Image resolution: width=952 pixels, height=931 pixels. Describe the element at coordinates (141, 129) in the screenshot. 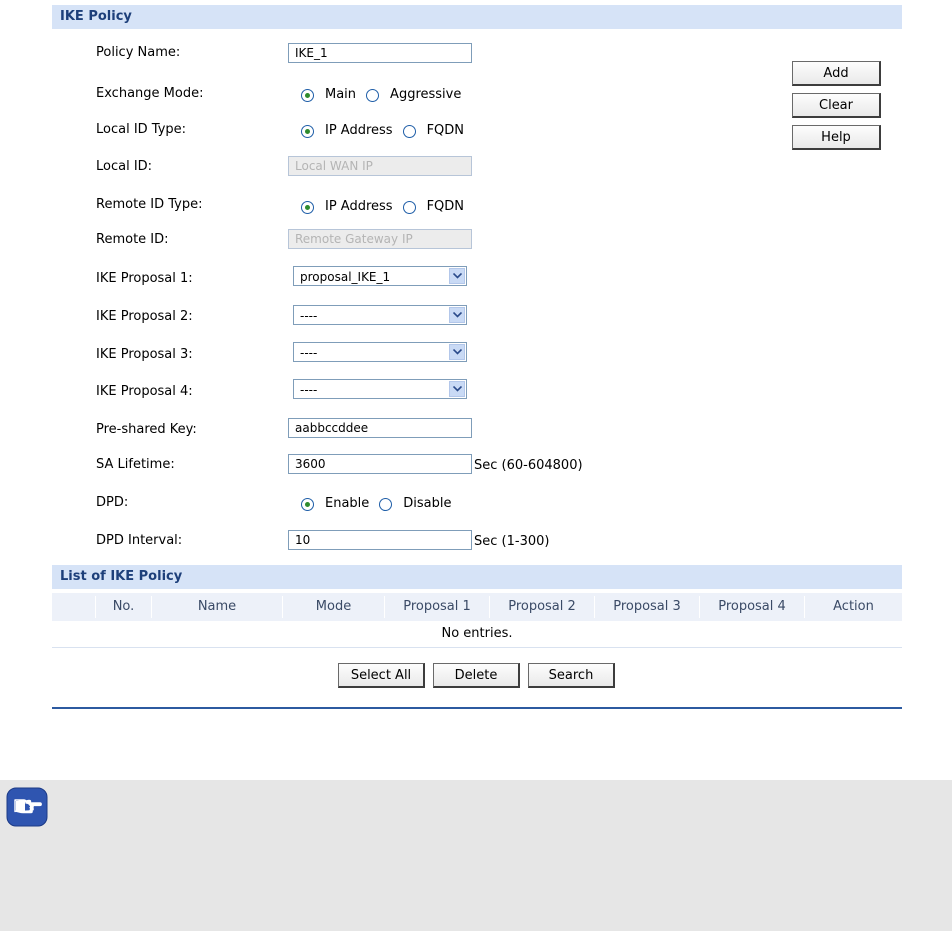

I see `local-id-type-label: Local ID Type:` at that location.